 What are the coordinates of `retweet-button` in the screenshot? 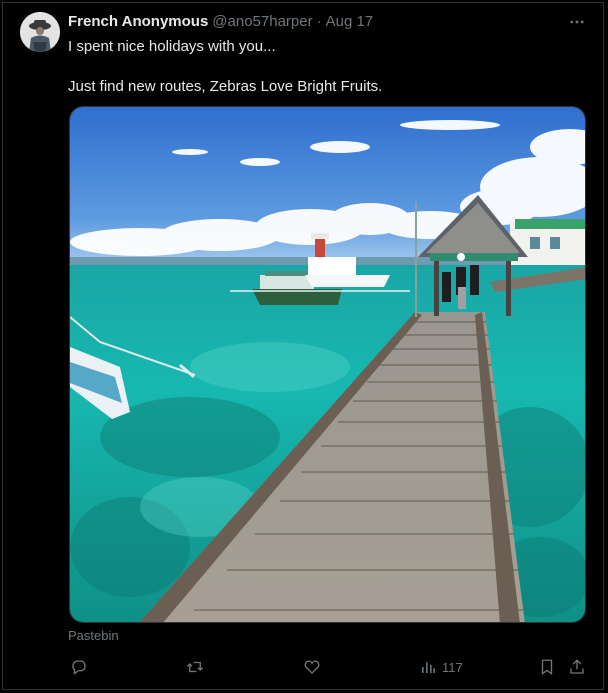 It's located at (195, 667).